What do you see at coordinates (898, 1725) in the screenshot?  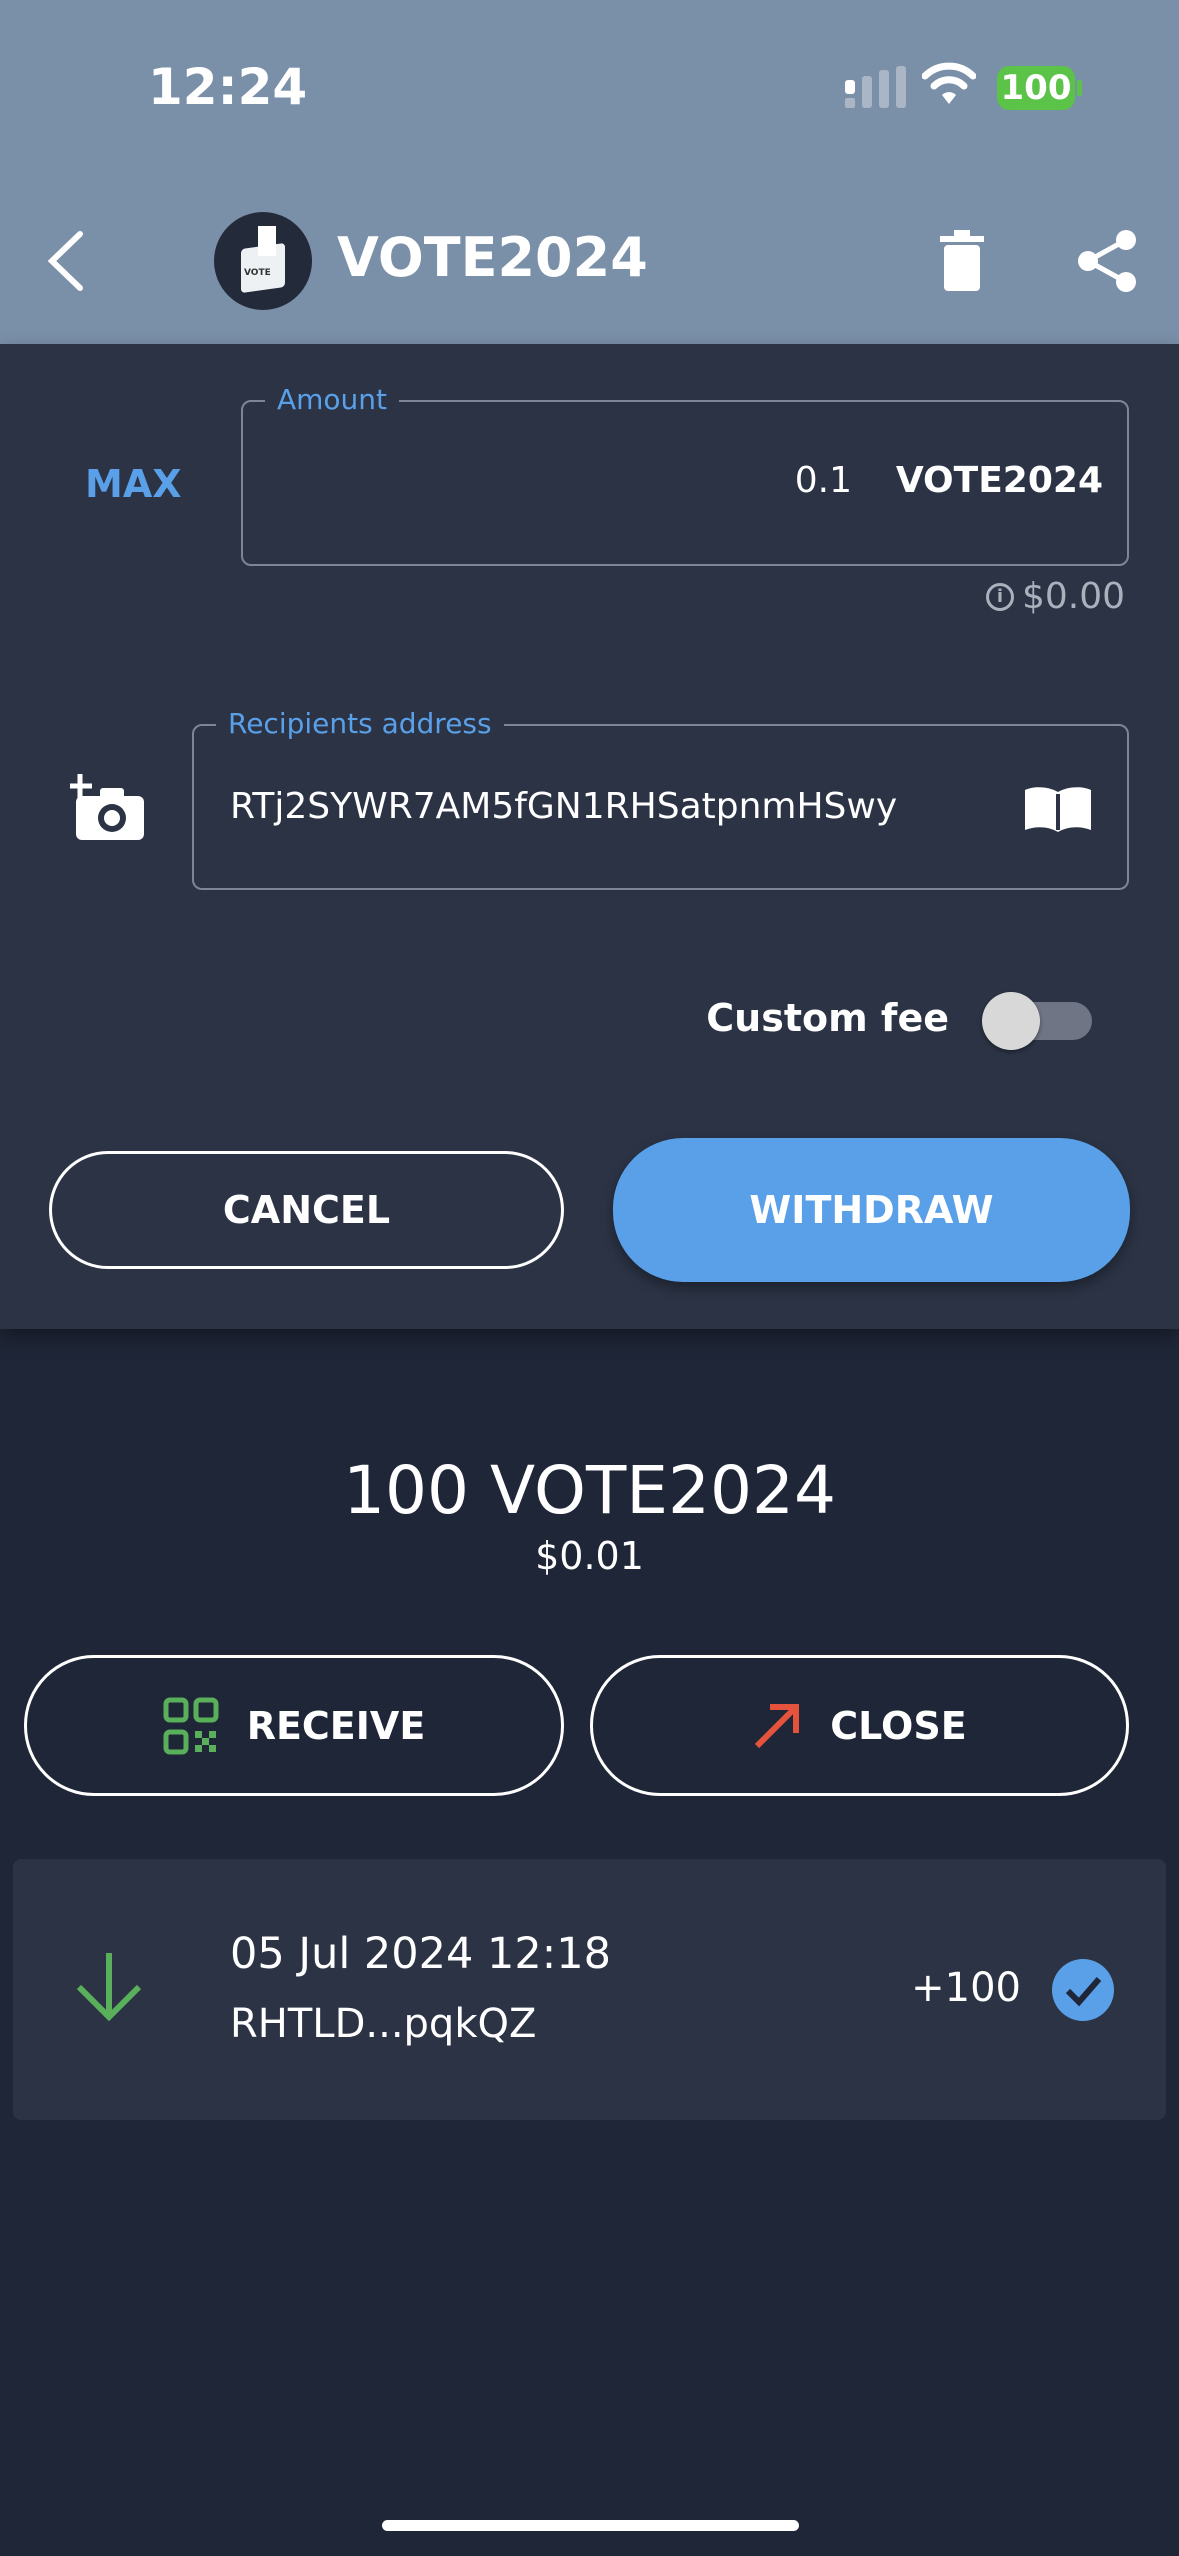 I see `close-label: CLOSE` at bounding box center [898, 1725].